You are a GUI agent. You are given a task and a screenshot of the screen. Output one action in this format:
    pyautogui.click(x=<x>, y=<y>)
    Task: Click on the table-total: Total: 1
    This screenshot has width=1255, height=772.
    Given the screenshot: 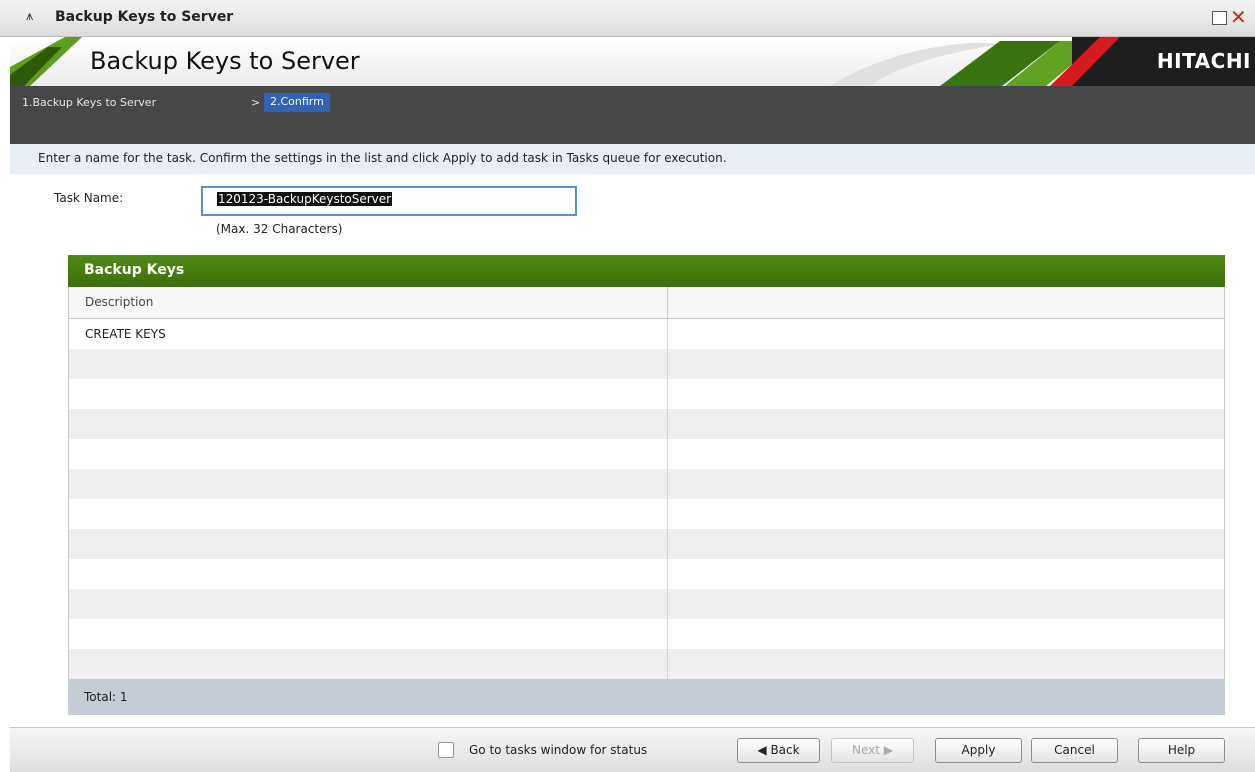 What is the action you would take?
    pyautogui.click(x=646, y=697)
    